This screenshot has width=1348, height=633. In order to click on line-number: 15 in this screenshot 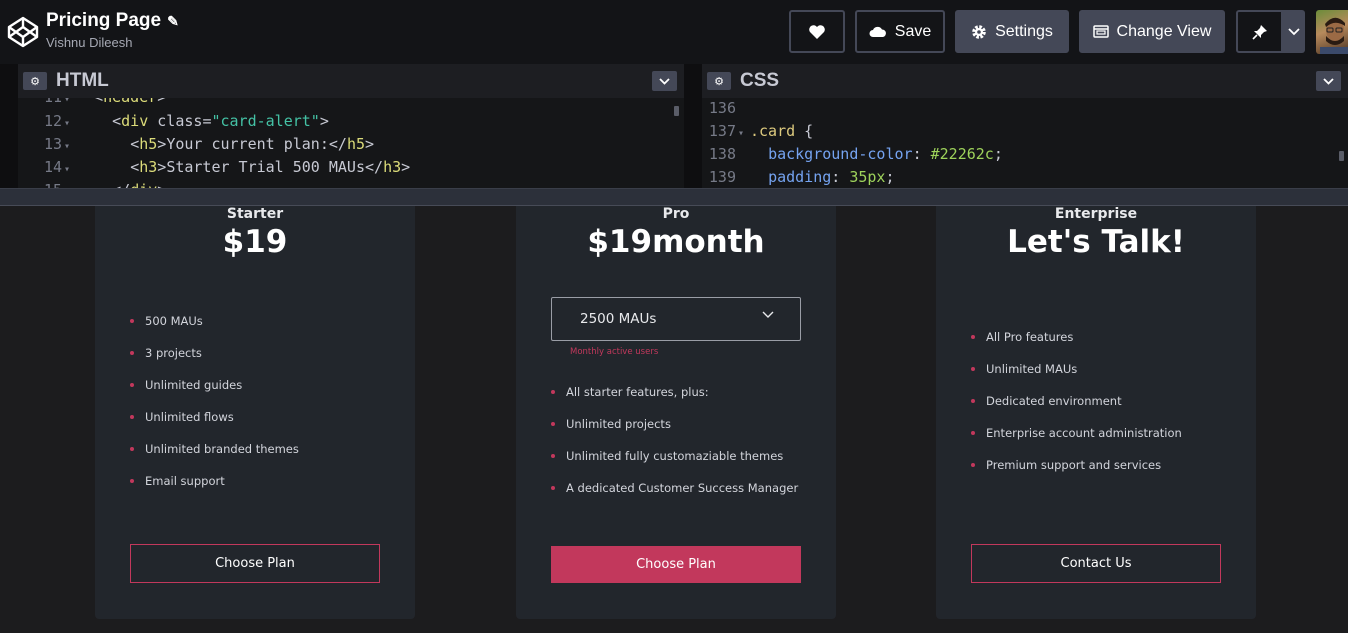, I will do `click(40, 183)`.